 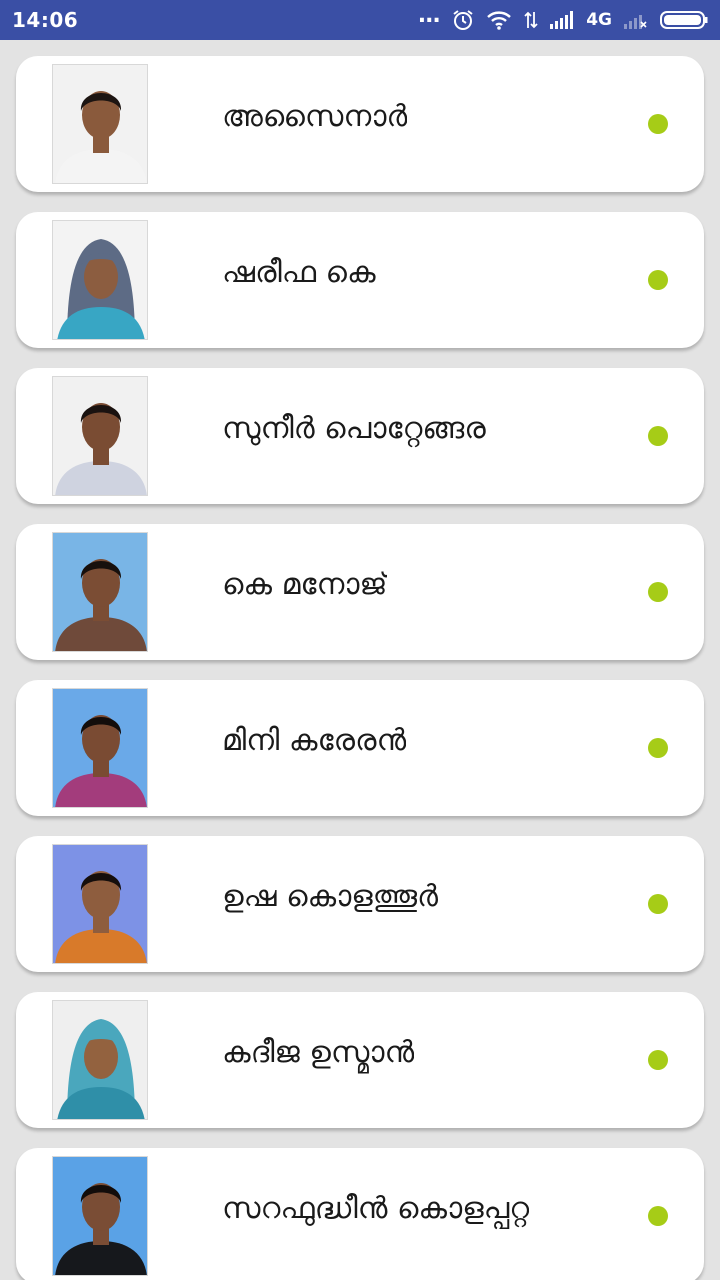 What do you see at coordinates (463, 20) in the screenshot?
I see `alarm-icon` at bounding box center [463, 20].